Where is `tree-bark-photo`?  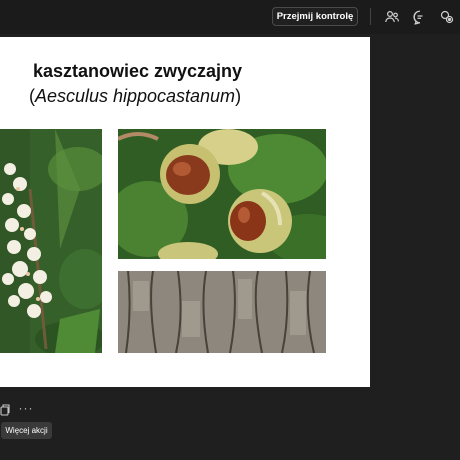
tree-bark-photo is located at coordinates (222, 312).